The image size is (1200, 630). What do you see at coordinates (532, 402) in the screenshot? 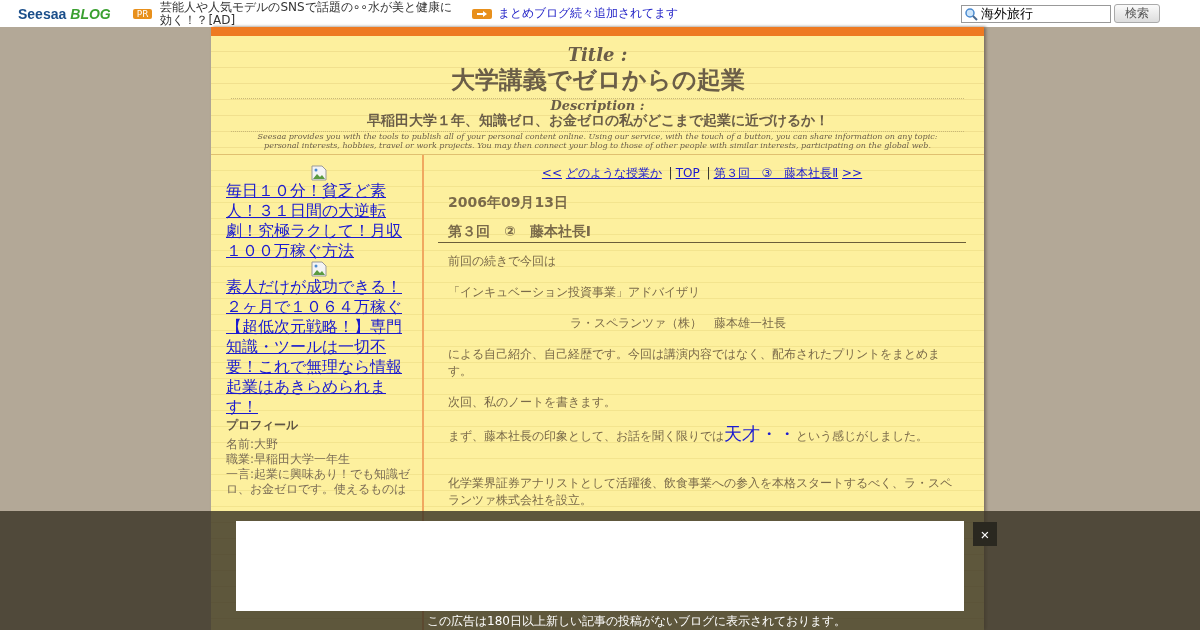
I see `paragraph: 次回、私のノートを書きます。` at bounding box center [532, 402].